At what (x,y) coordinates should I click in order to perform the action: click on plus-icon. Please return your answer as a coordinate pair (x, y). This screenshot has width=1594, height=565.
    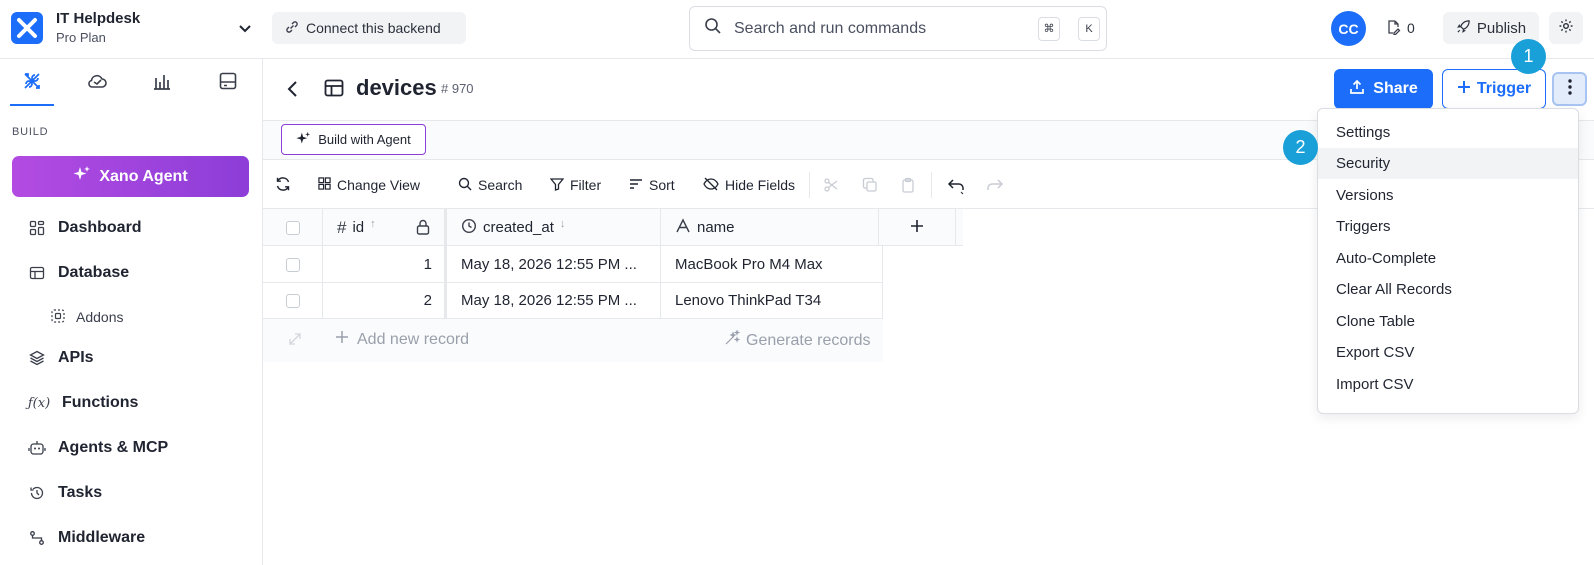
    Looking at the image, I should click on (917, 228).